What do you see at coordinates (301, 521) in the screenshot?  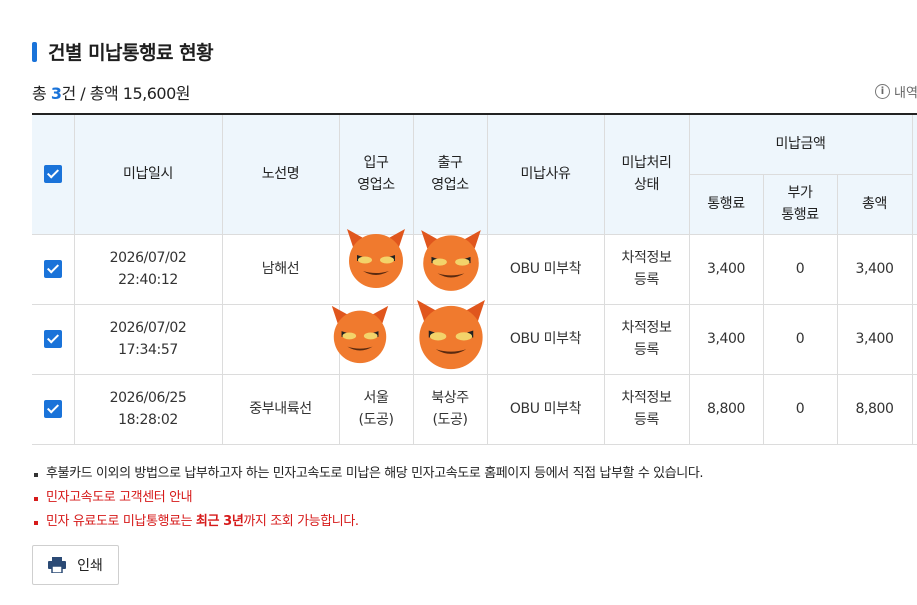 I see `notice-period-post: 까지 조회 가능합니다.` at bounding box center [301, 521].